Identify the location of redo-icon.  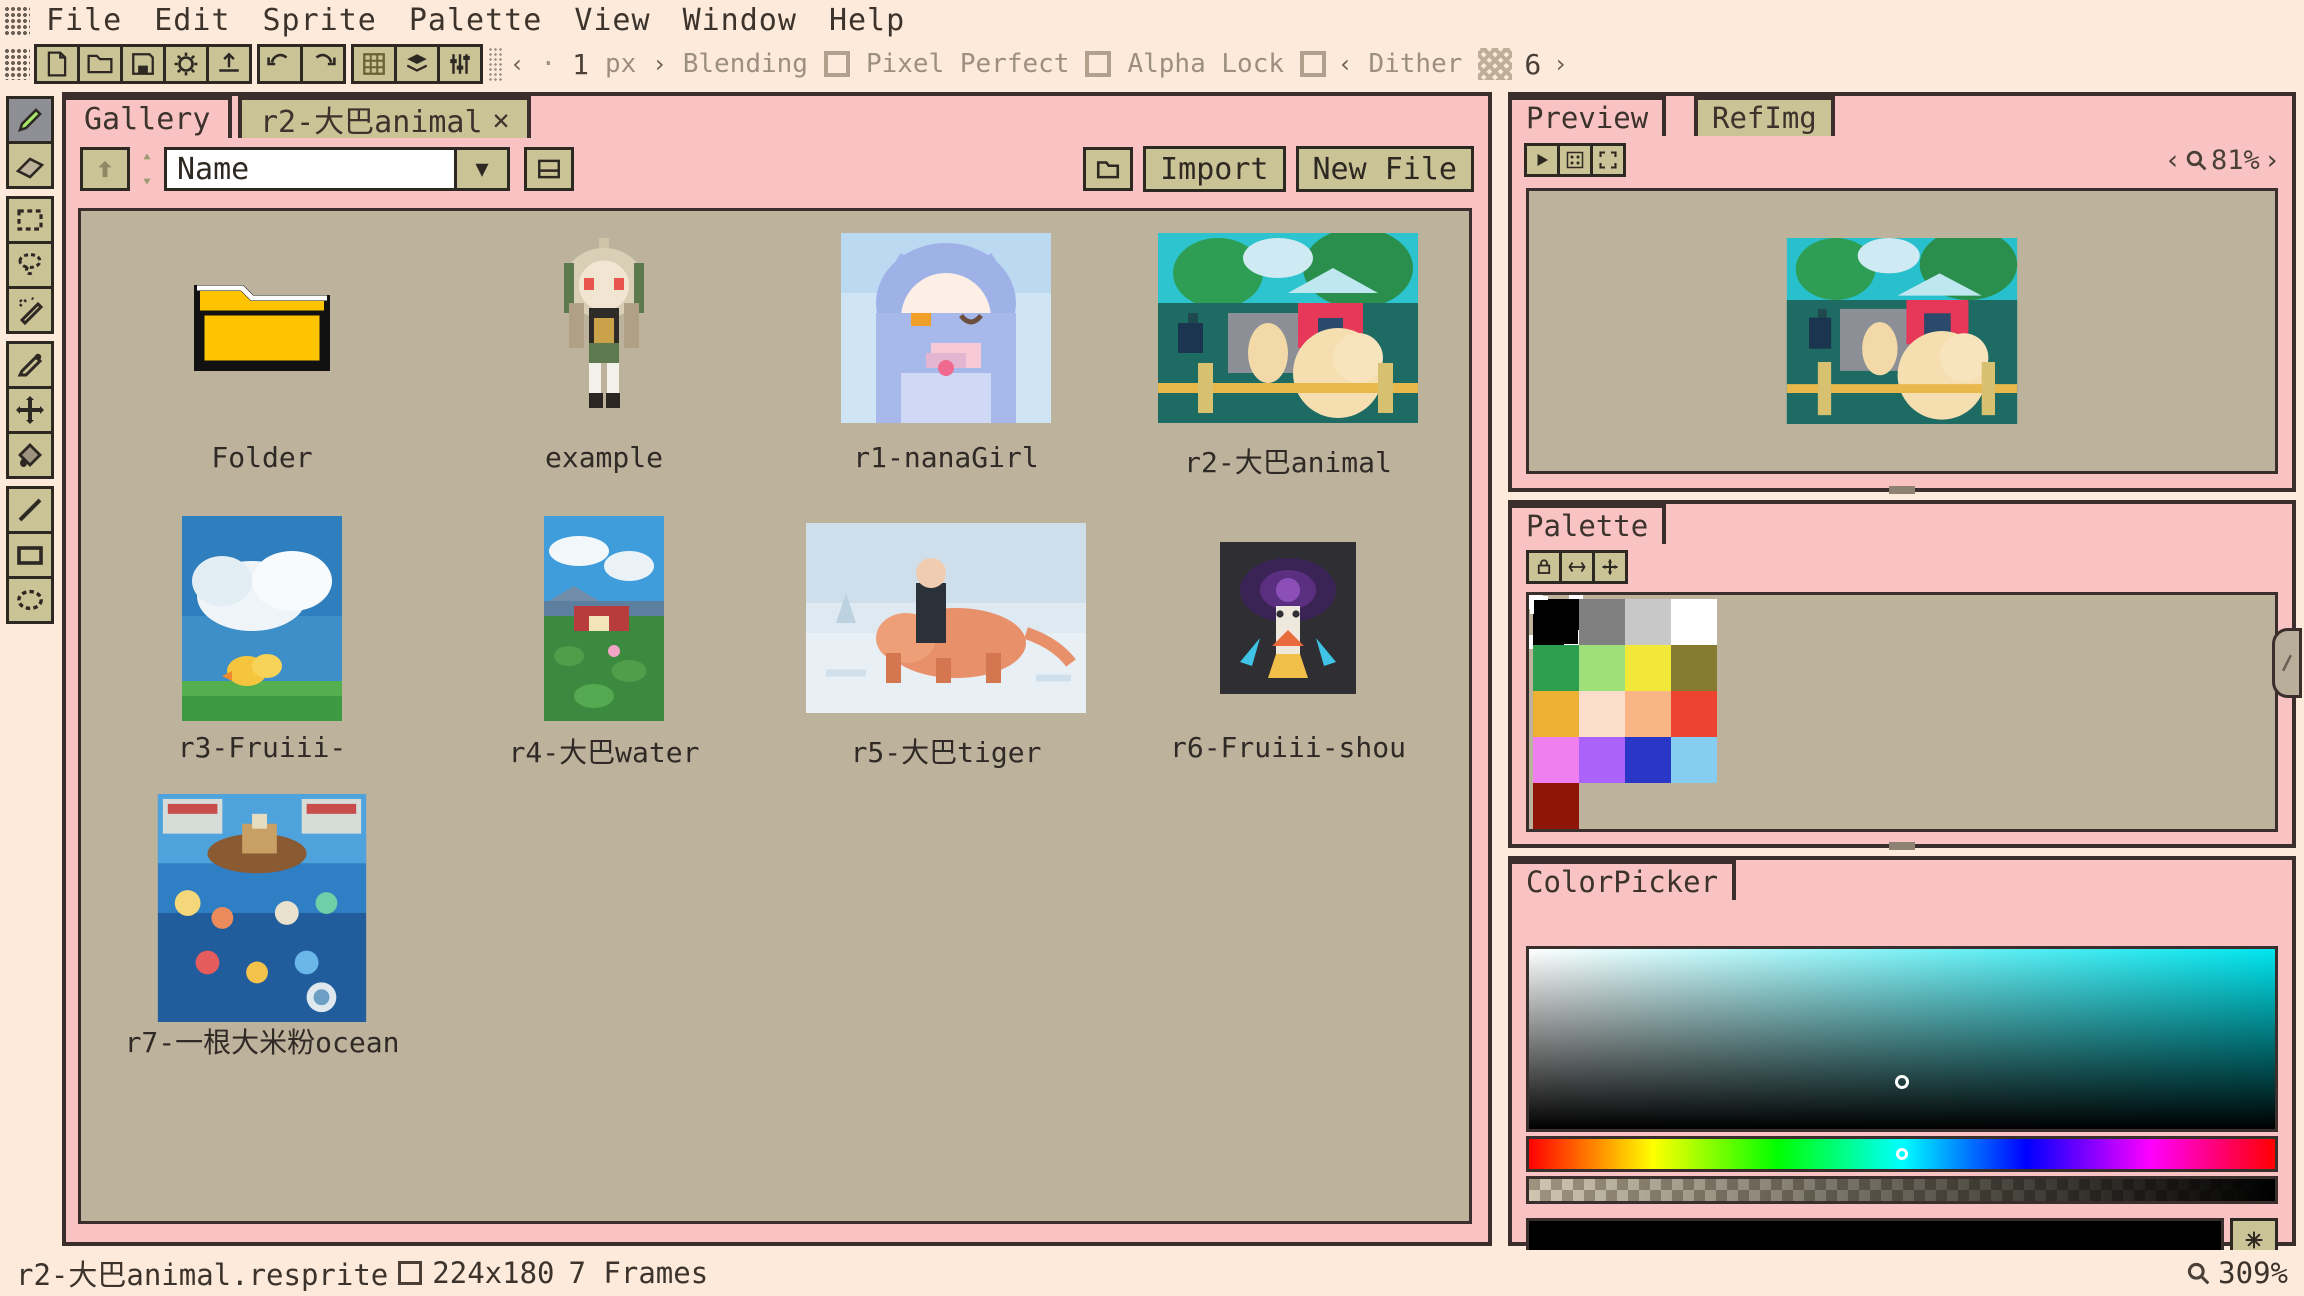
(323, 64).